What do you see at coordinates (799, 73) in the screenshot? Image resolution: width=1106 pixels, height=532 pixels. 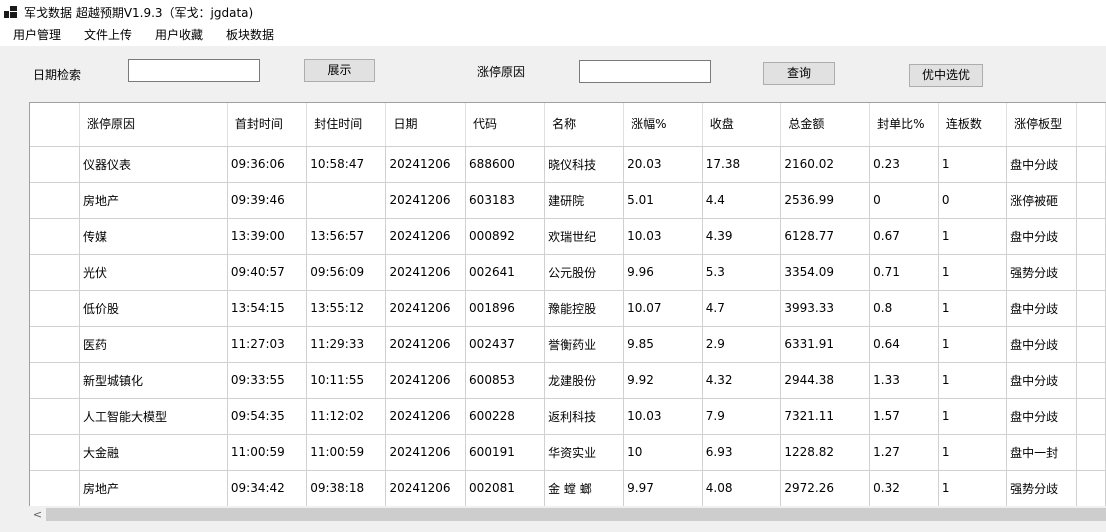 I see `query-button: 查询` at bounding box center [799, 73].